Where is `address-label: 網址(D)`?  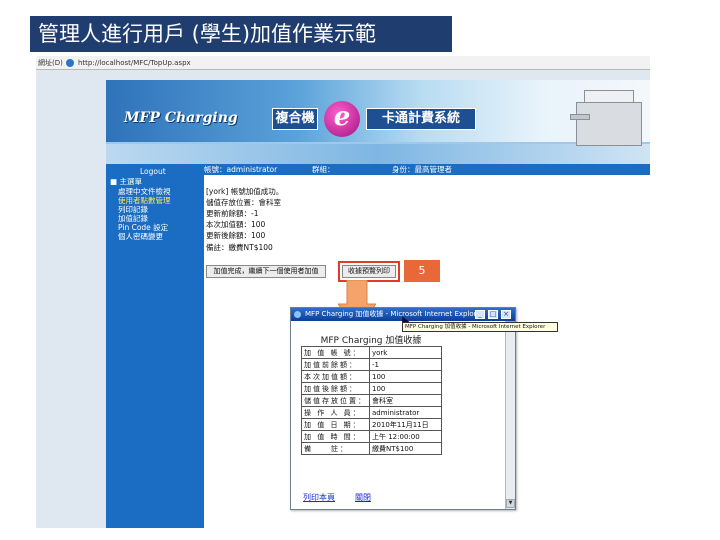 address-label: 網址(D) is located at coordinates (50, 63).